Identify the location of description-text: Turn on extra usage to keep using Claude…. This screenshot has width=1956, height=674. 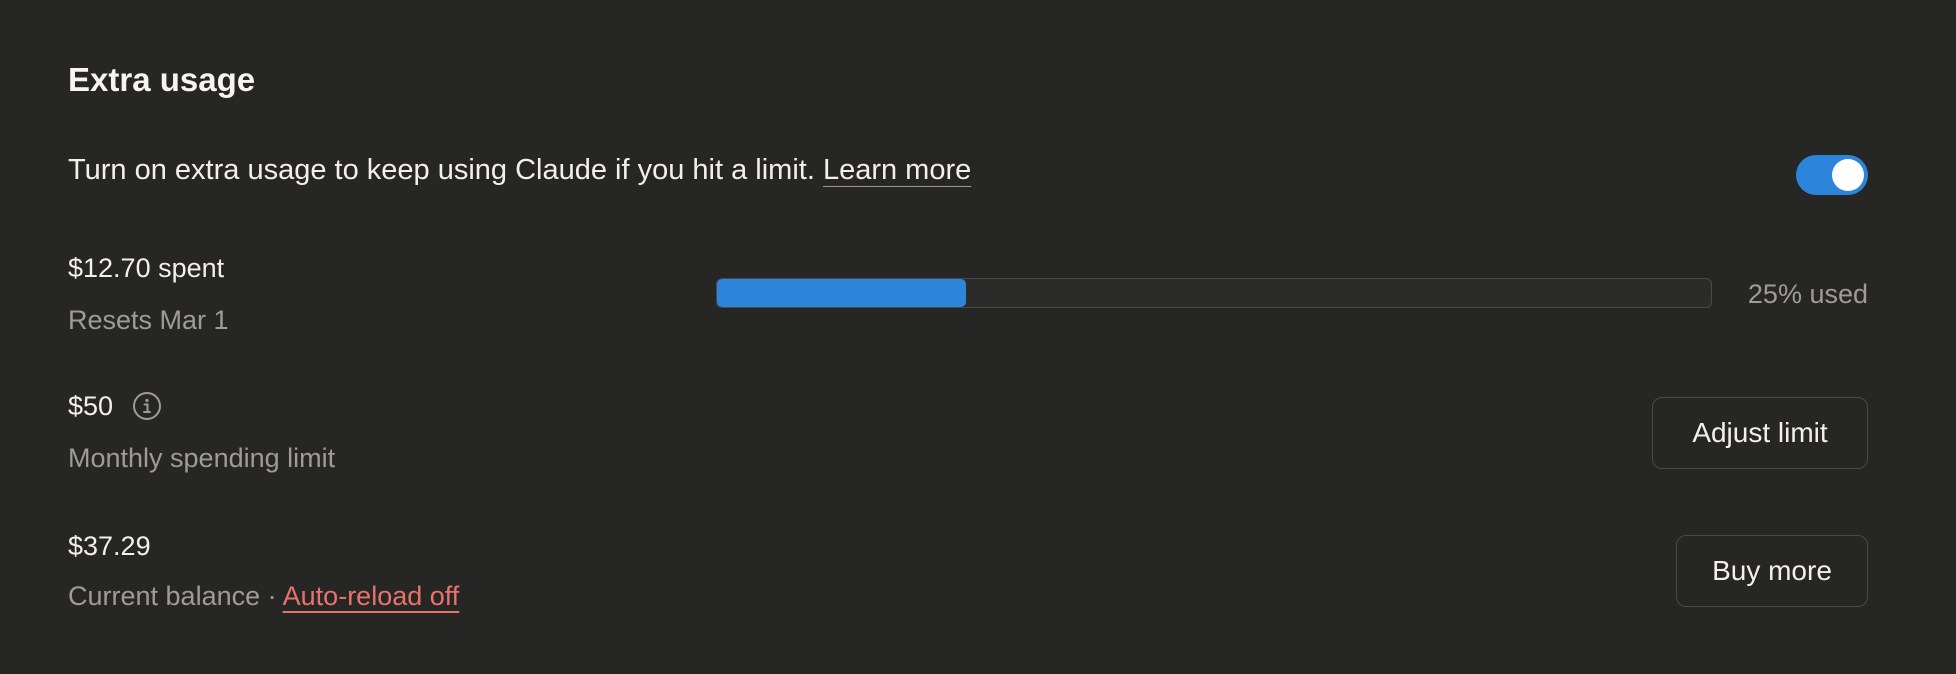
(445, 170).